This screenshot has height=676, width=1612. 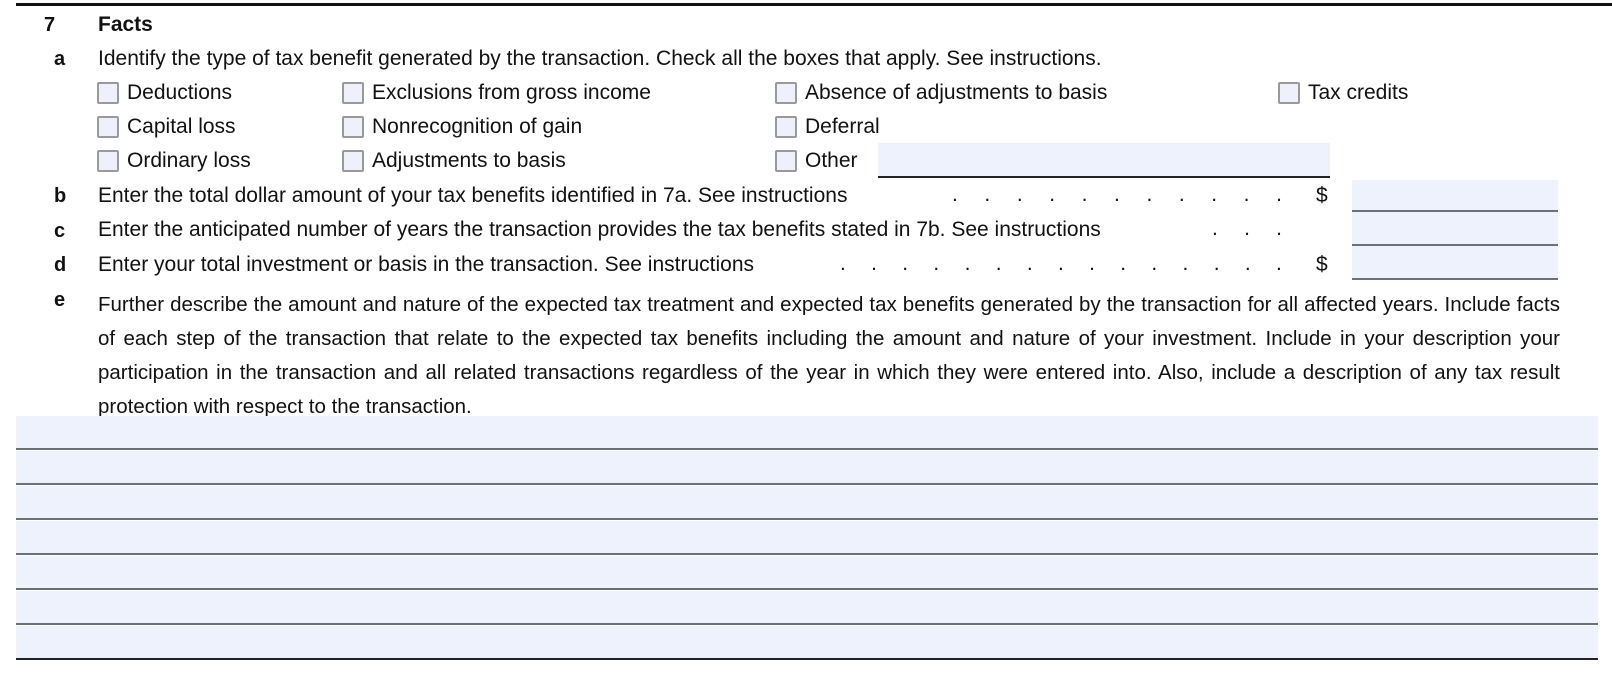 I want to click on checkbox-deductions: Deductions, so click(x=164, y=93).